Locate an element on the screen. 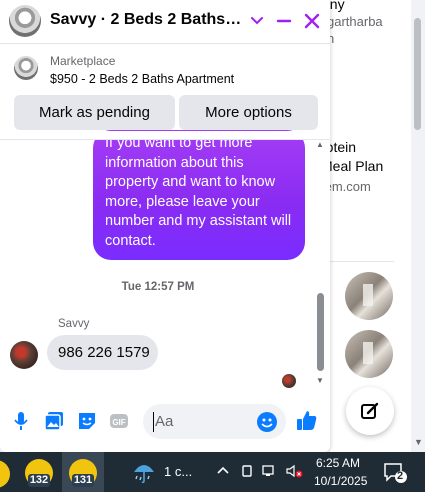 This screenshot has height=492, width=425. close-icon is located at coordinates (312, 21).